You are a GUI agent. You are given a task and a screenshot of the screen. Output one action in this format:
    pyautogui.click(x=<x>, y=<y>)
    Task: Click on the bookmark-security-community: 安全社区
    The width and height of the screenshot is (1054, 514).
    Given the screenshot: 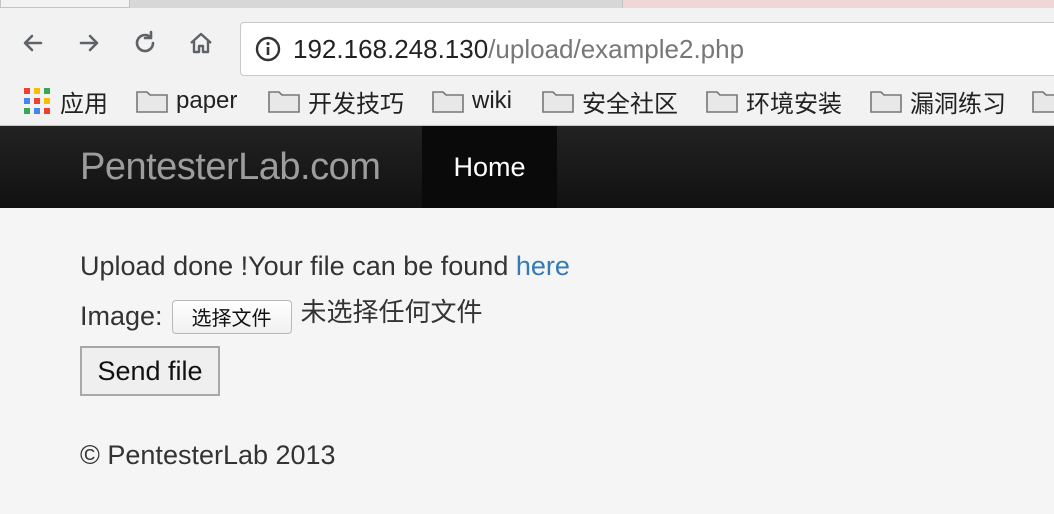 What is the action you would take?
    pyautogui.click(x=610, y=101)
    